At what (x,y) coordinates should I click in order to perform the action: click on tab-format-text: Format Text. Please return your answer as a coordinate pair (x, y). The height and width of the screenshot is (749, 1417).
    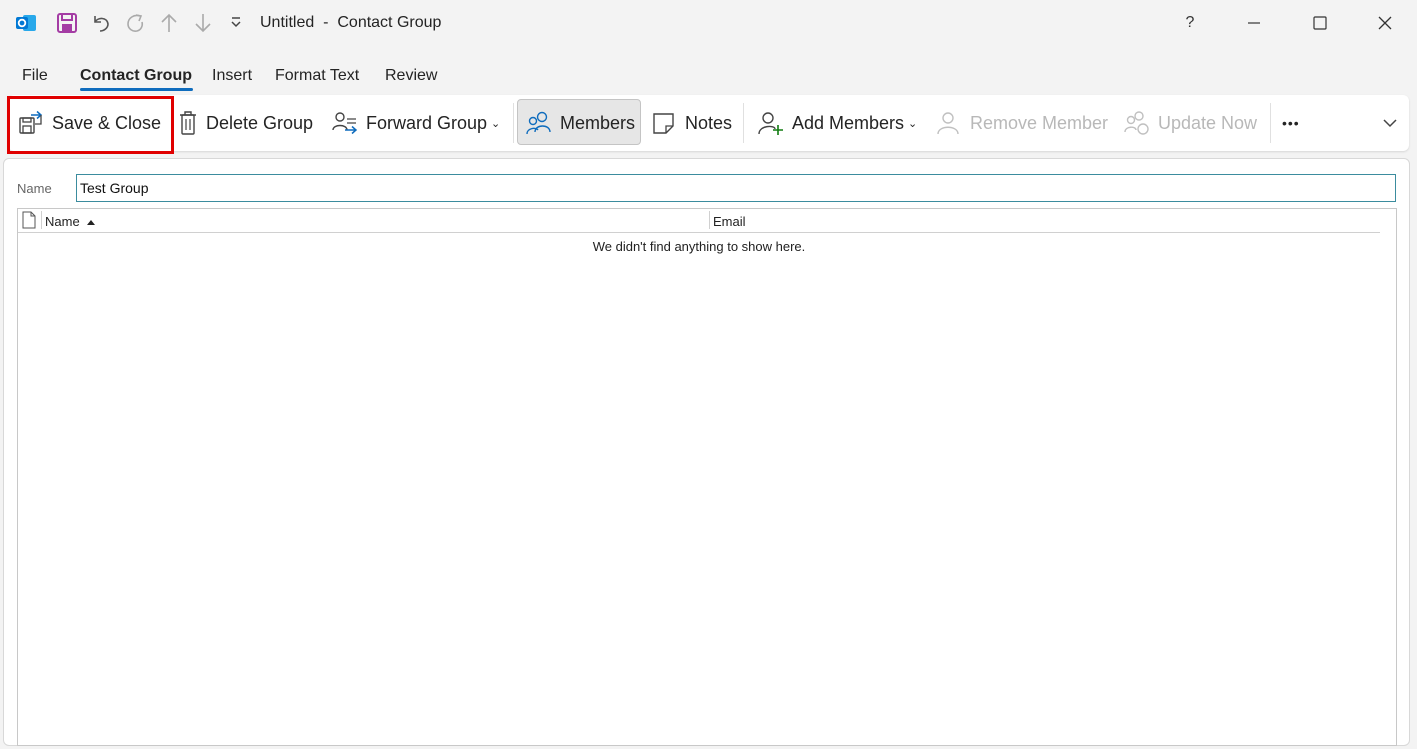
    Looking at the image, I should click on (317, 76).